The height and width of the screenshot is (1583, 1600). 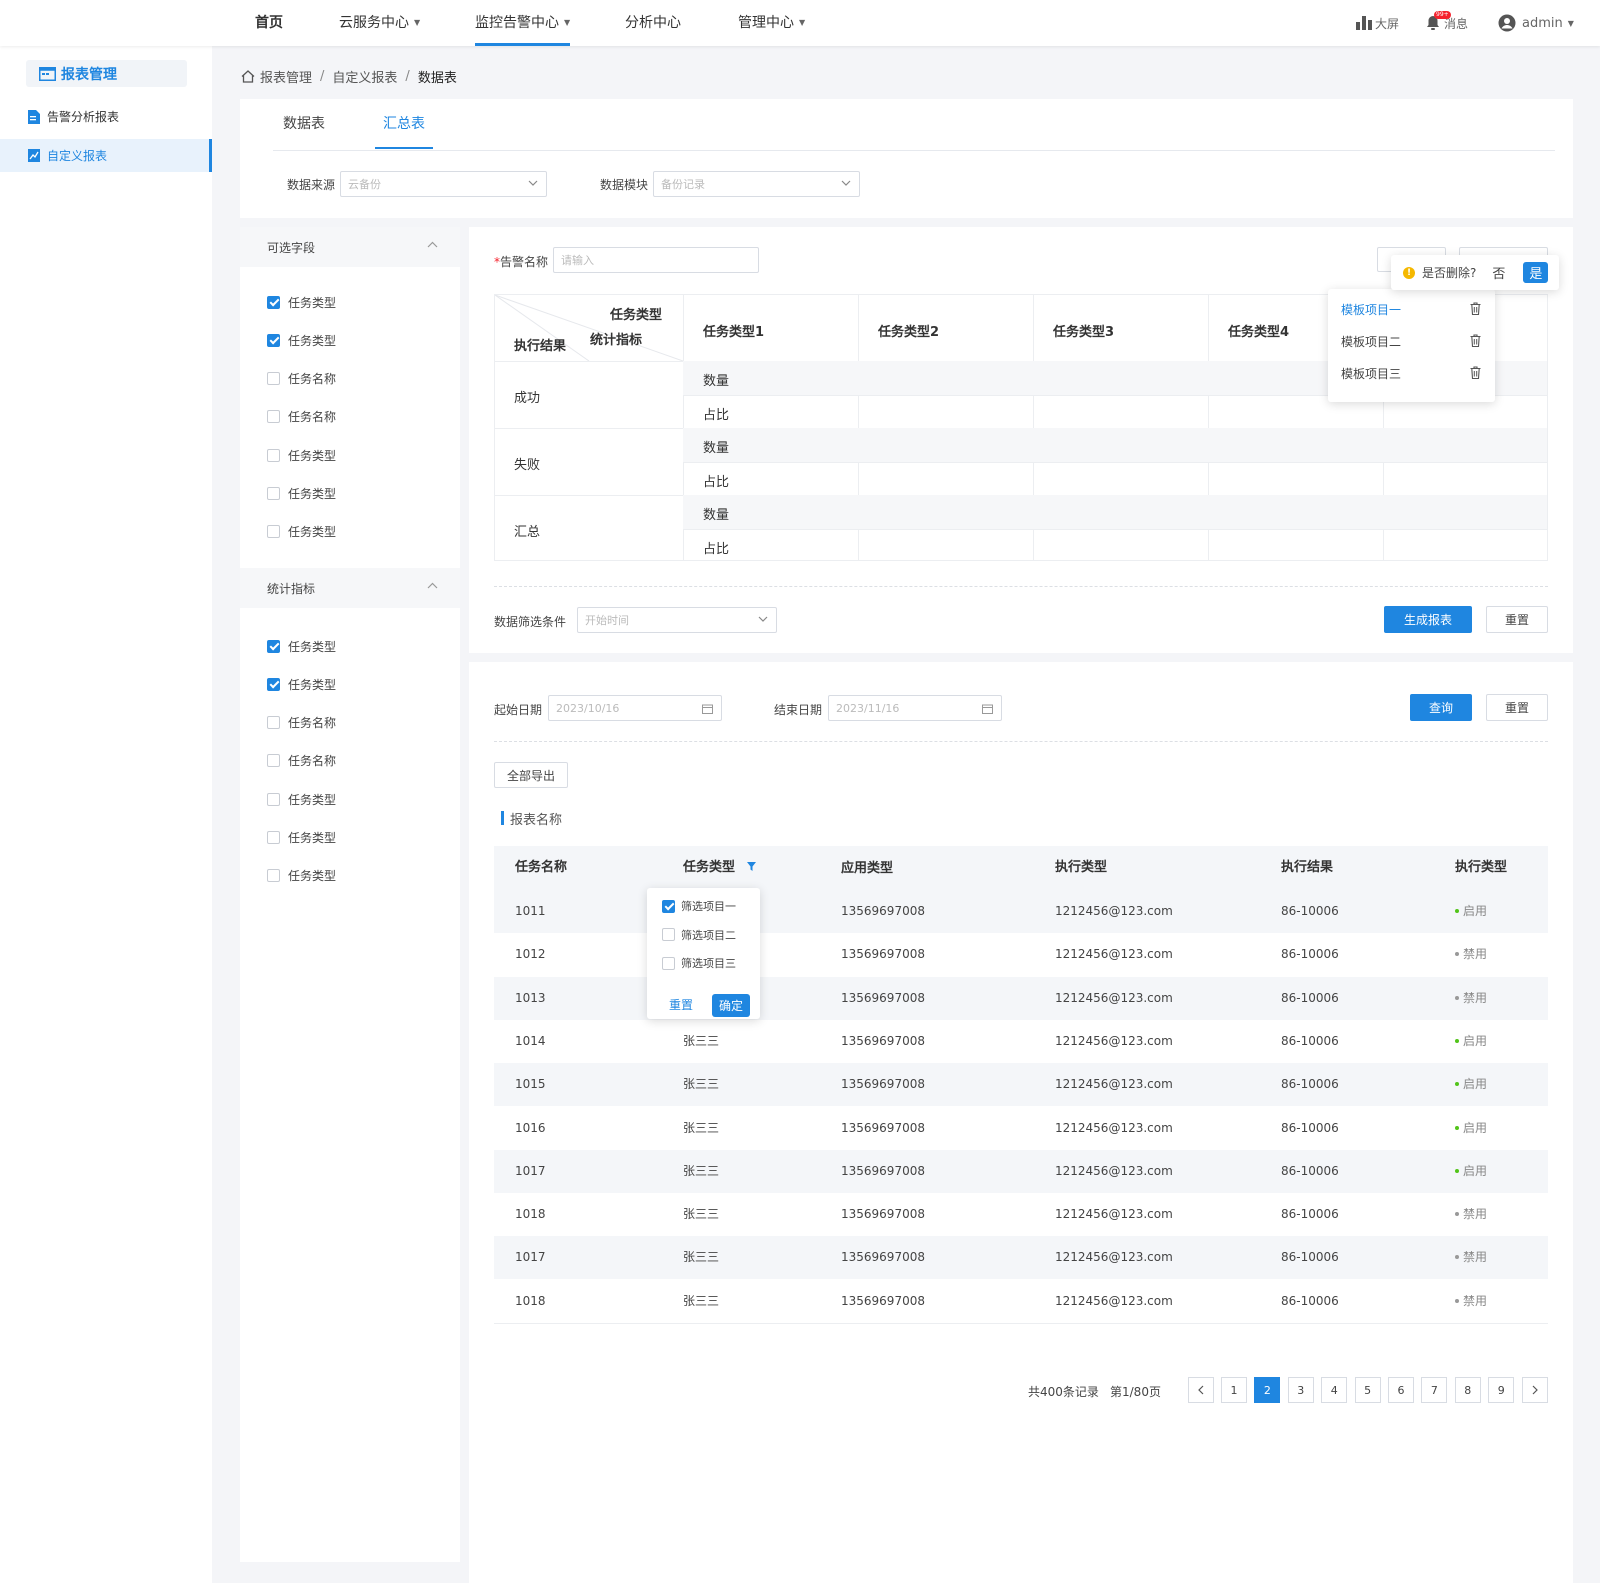 What do you see at coordinates (1501, 1390) in the screenshot?
I see `pagination-page-button: 9` at bounding box center [1501, 1390].